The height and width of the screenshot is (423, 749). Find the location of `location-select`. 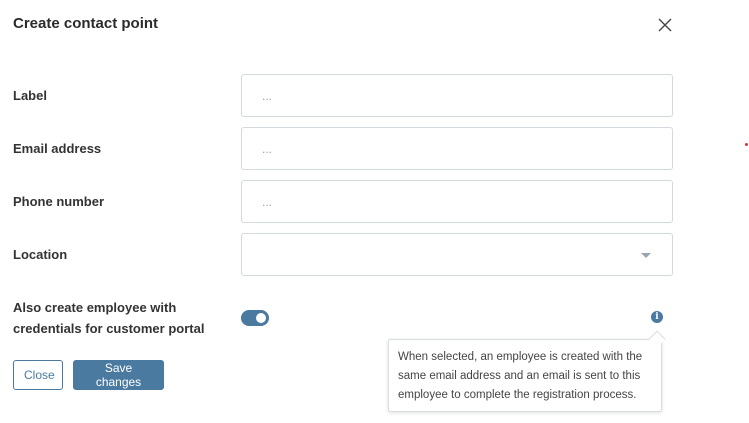

location-select is located at coordinates (457, 254).